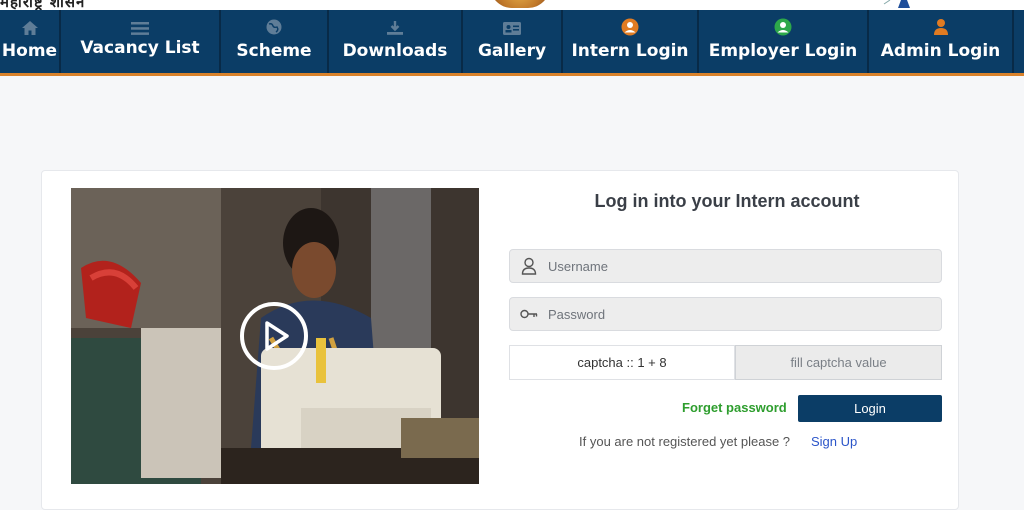 This screenshot has width=1024, height=510. I want to click on play-button, so click(274, 336).